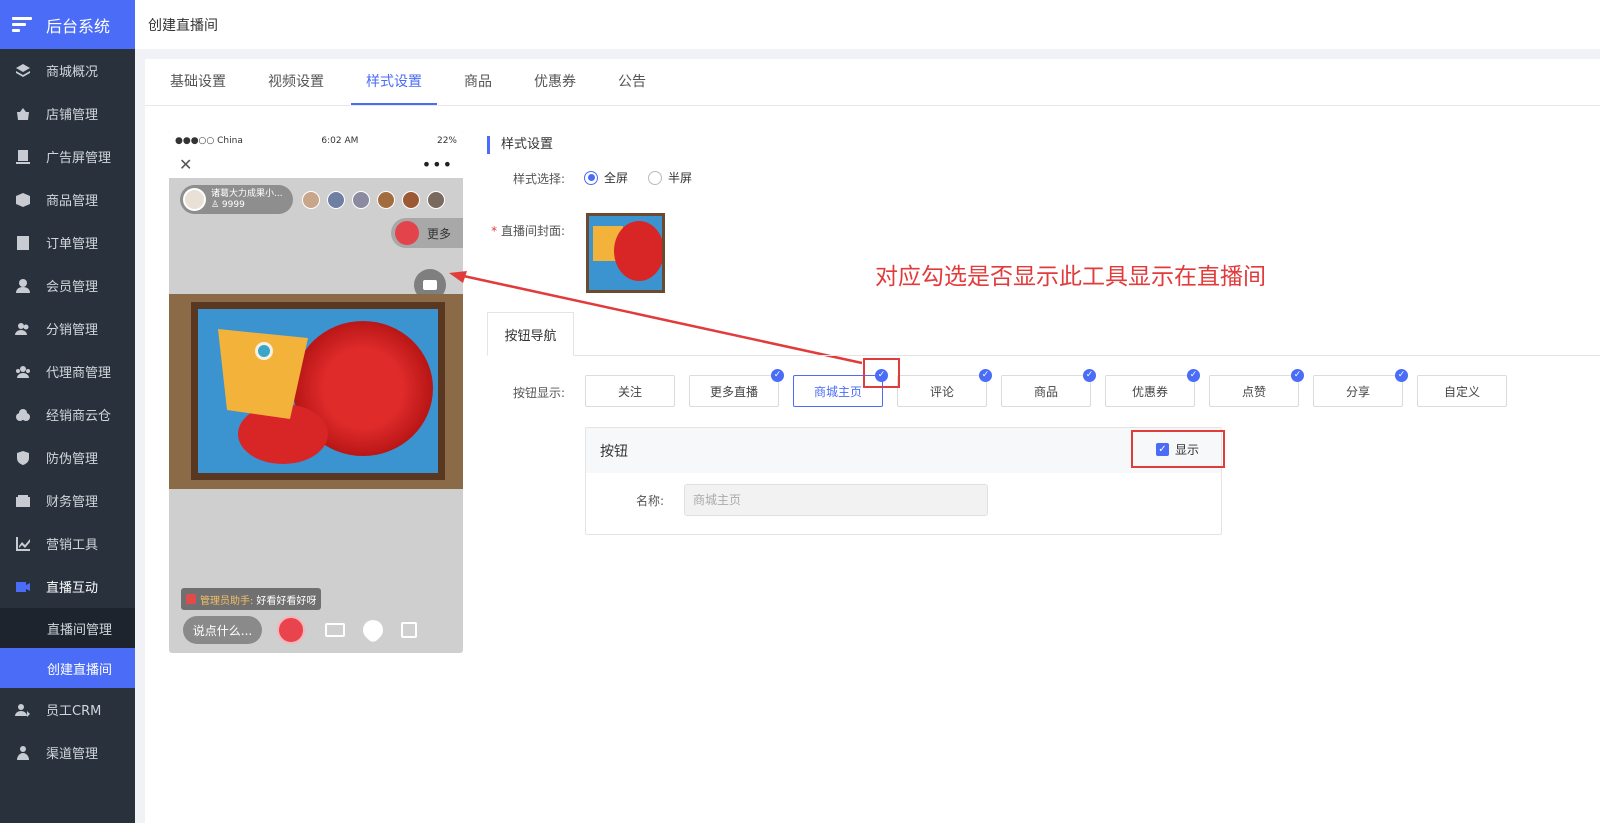 This screenshot has height=823, width=1600. What do you see at coordinates (903, 481) in the screenshot?
I see `button-config-panel: 按钮 ✓ 显示 名称: 商城主页` at bounding box center [903, 481].